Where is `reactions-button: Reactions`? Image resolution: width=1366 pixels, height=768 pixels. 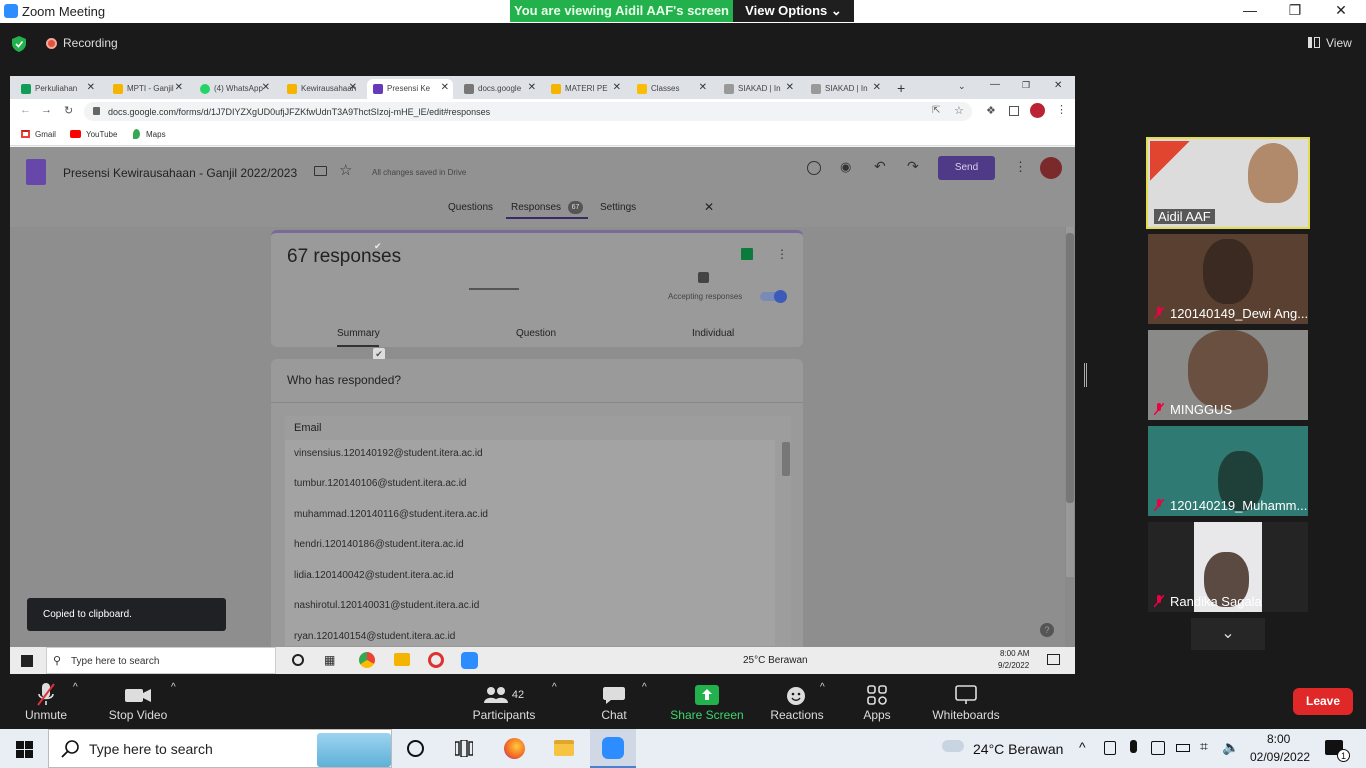
reactions-button: Reactions is located at coordinates (797, 702).